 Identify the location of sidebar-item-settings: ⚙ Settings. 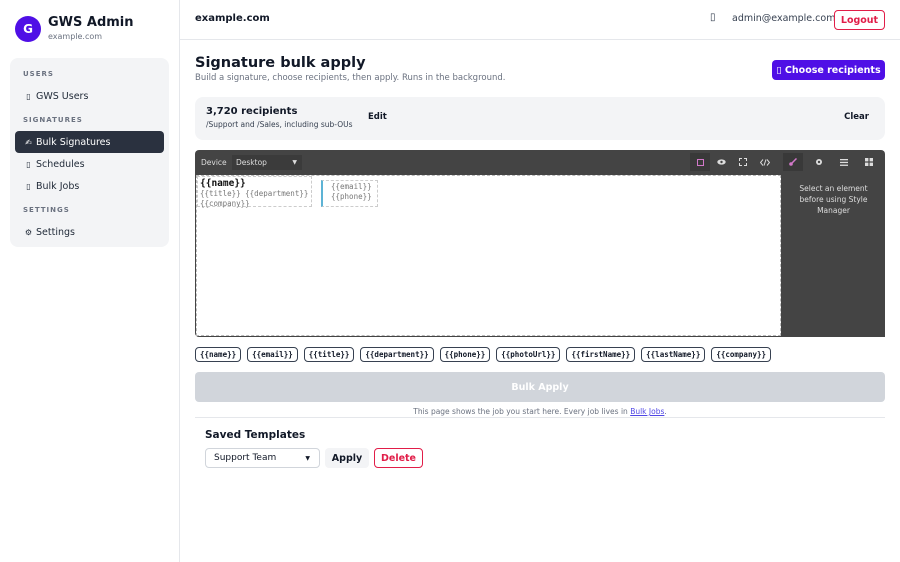
(89, 232).